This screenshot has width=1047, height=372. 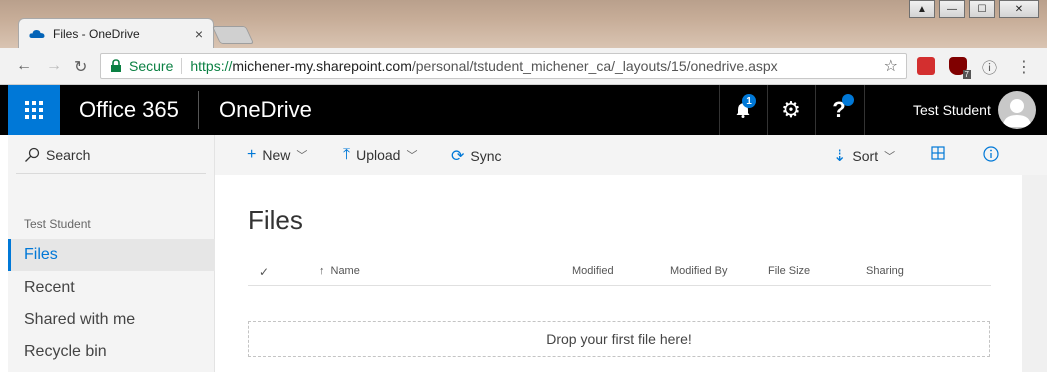 What do you see at coordinates (838, 110) in the screenshot?
I see `help-button: ?` at bounding box center [838, 110].